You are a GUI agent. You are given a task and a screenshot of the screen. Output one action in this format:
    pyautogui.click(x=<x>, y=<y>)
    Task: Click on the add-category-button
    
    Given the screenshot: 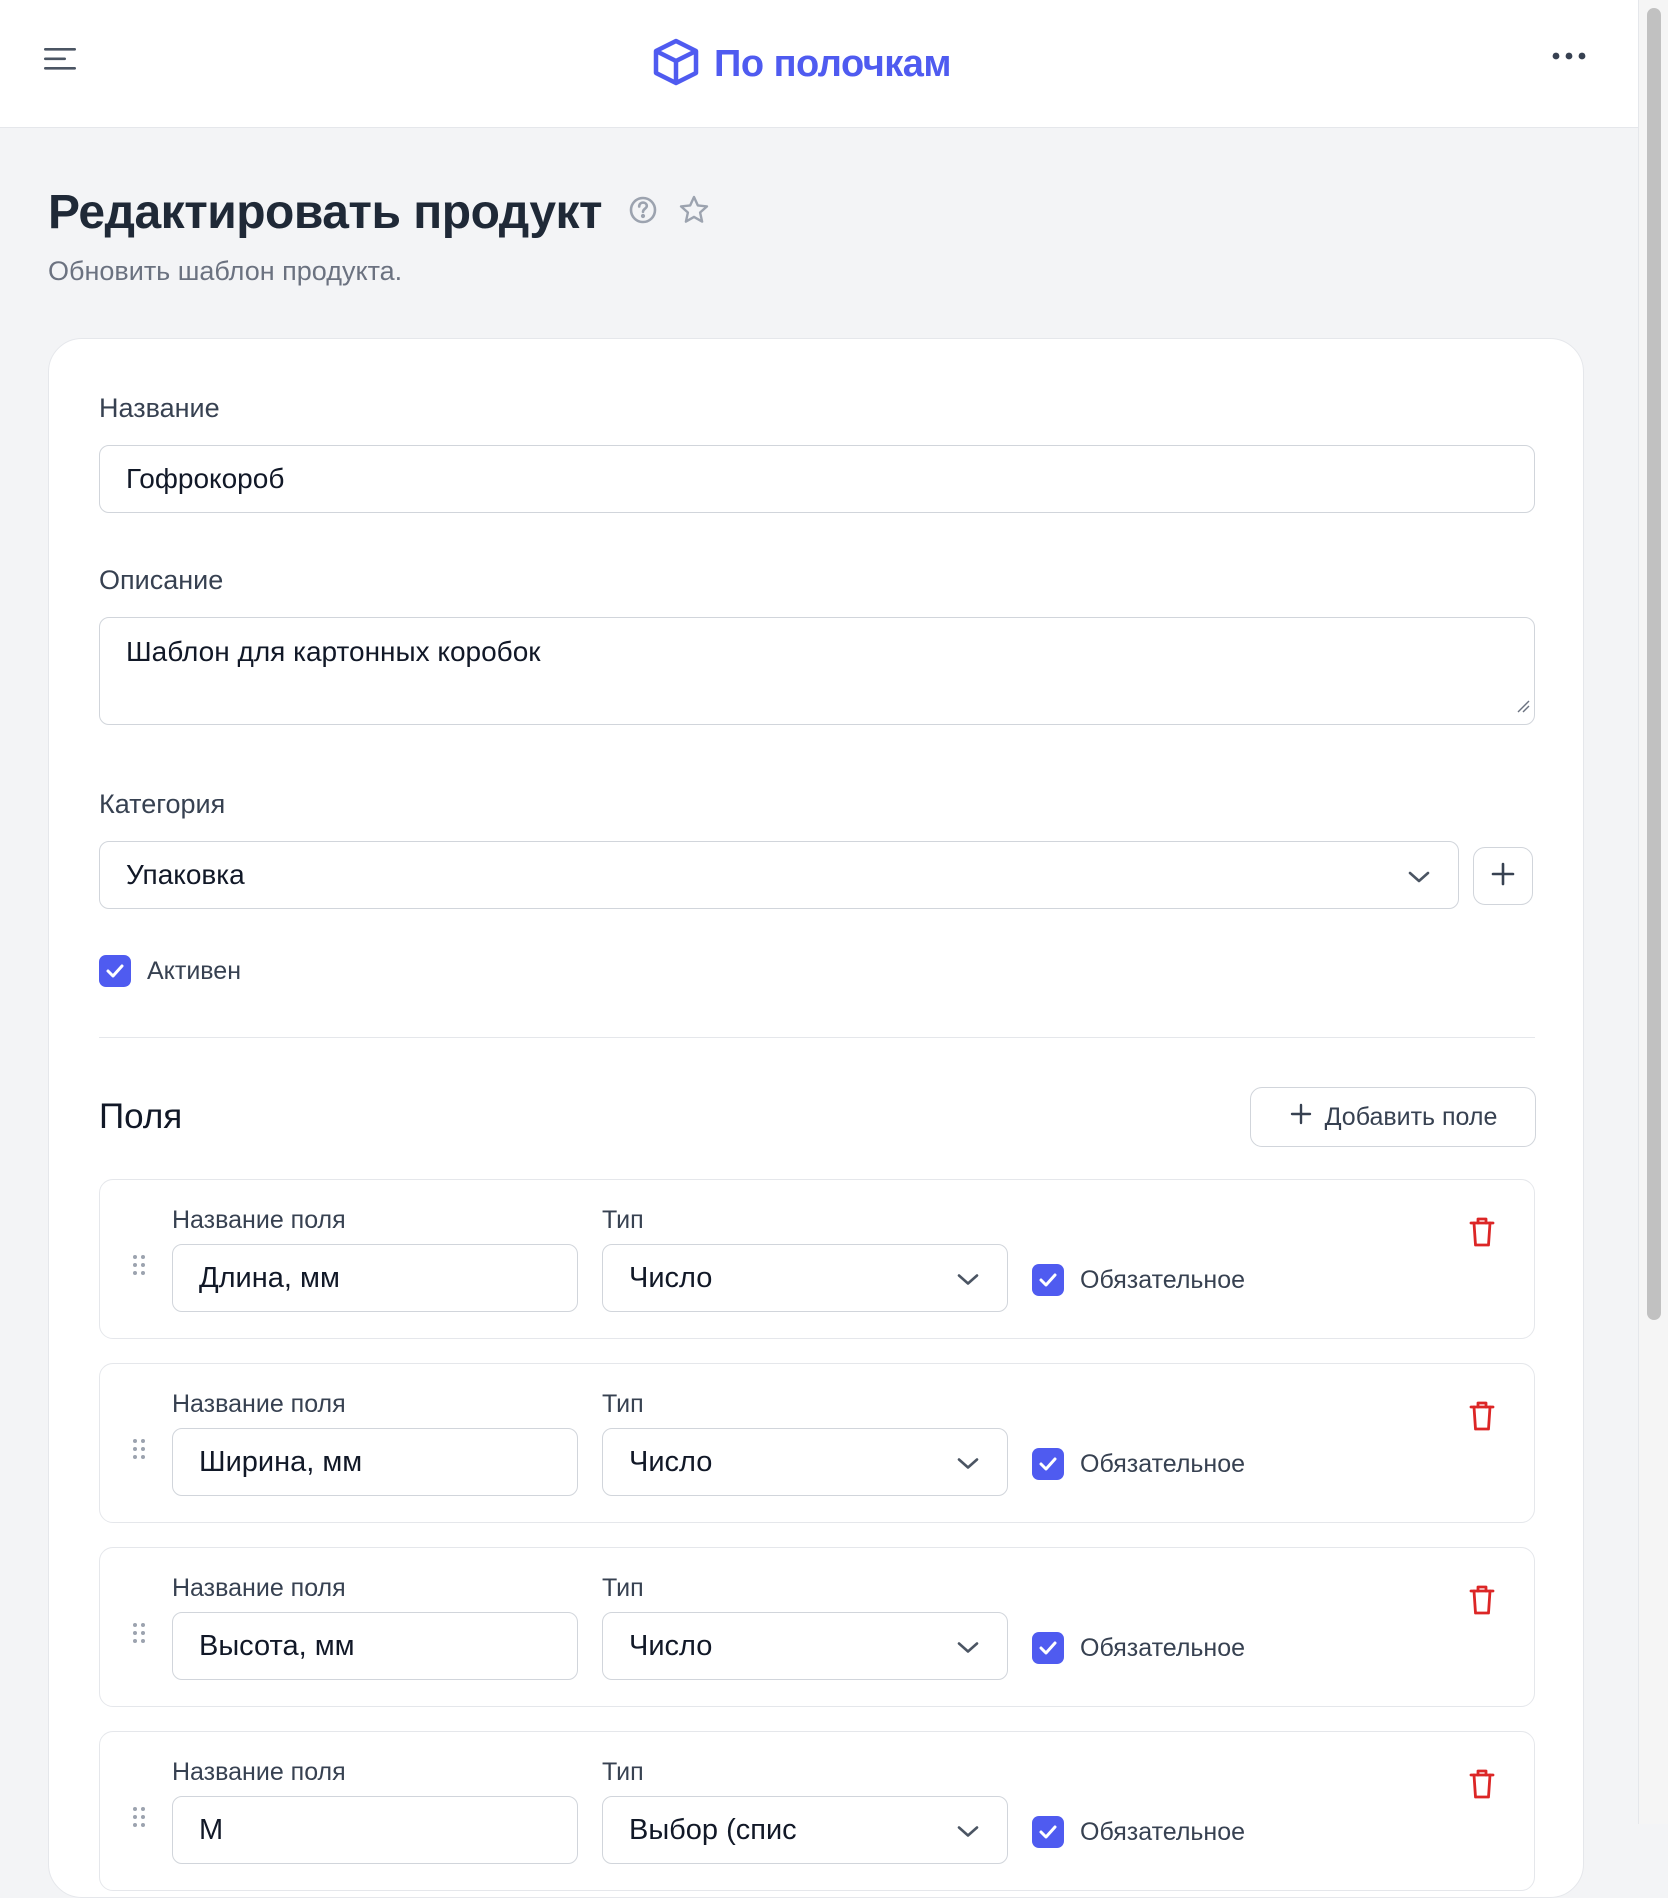 What is the action you would take?
    pyautogui.click(x=1503, y=876)
    